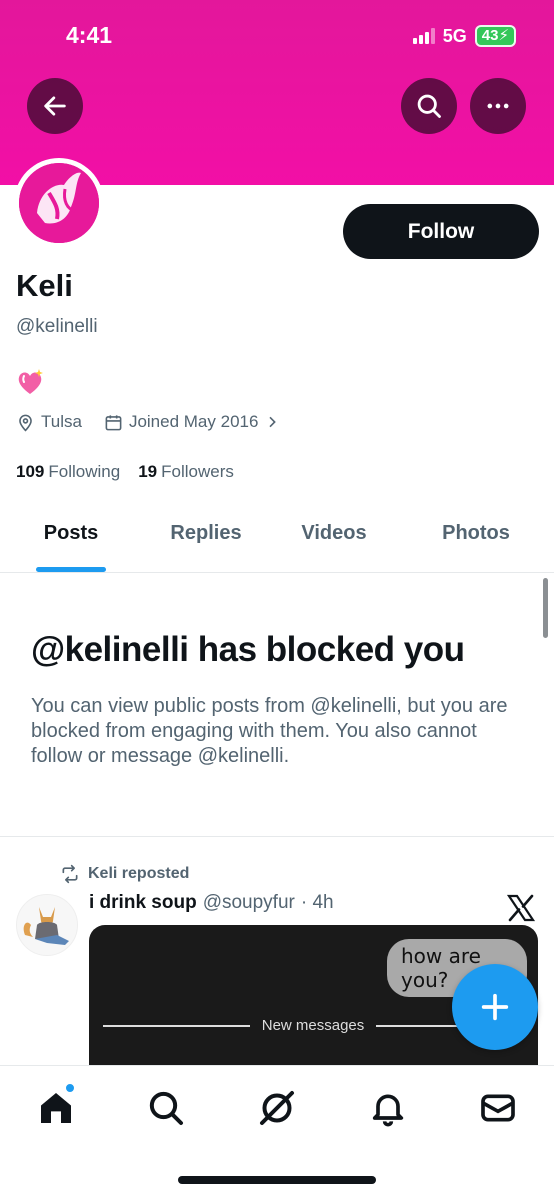  I want to click on arrow-left-icon, so click(55, 106).